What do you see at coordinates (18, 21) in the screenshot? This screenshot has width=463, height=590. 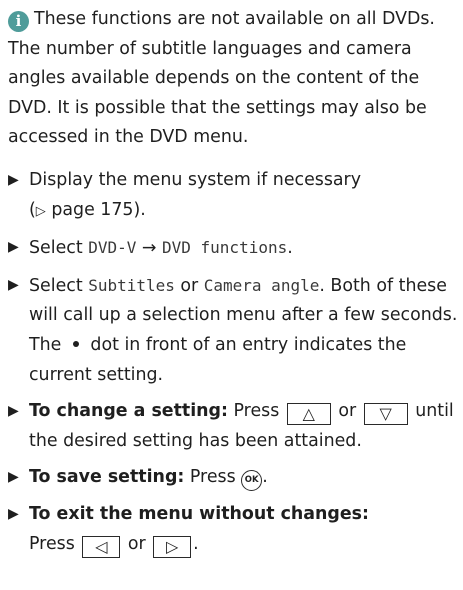 I see `info-icon: i` at bounding box center [18, 21].